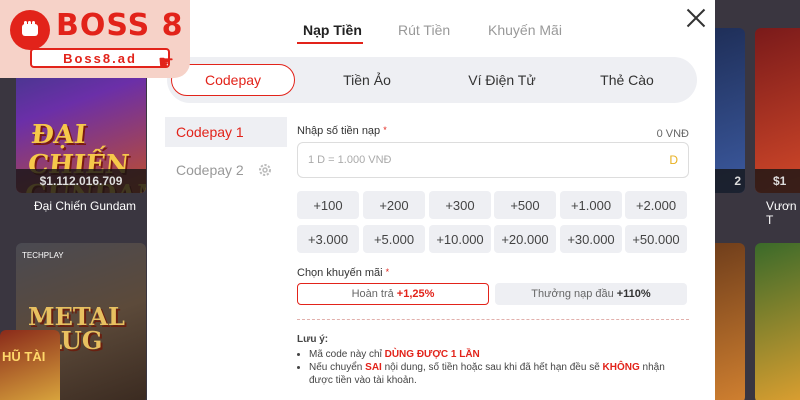  What do you see at coordinates (85, 206) in the screenshot?
I see `game-name: Đại Chiến Gundam` at bounding box center [85, 206].